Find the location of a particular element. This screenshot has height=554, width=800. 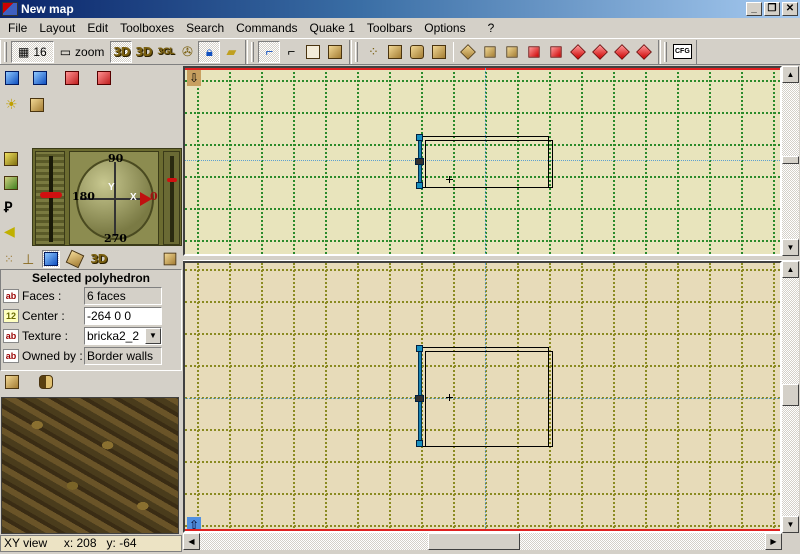

hex-cube-button is located at coordinates (417, 52).